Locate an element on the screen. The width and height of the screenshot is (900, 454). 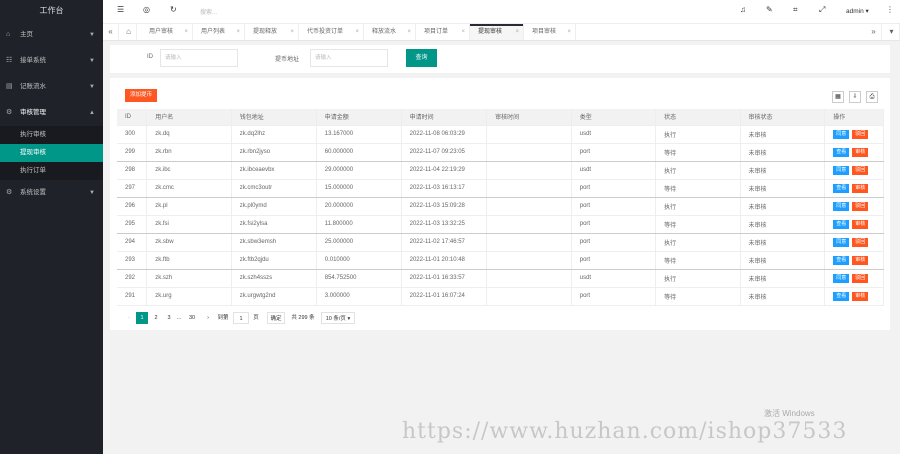
tab-release-flow: 释放流水 × is located at coordinates (390, 32).